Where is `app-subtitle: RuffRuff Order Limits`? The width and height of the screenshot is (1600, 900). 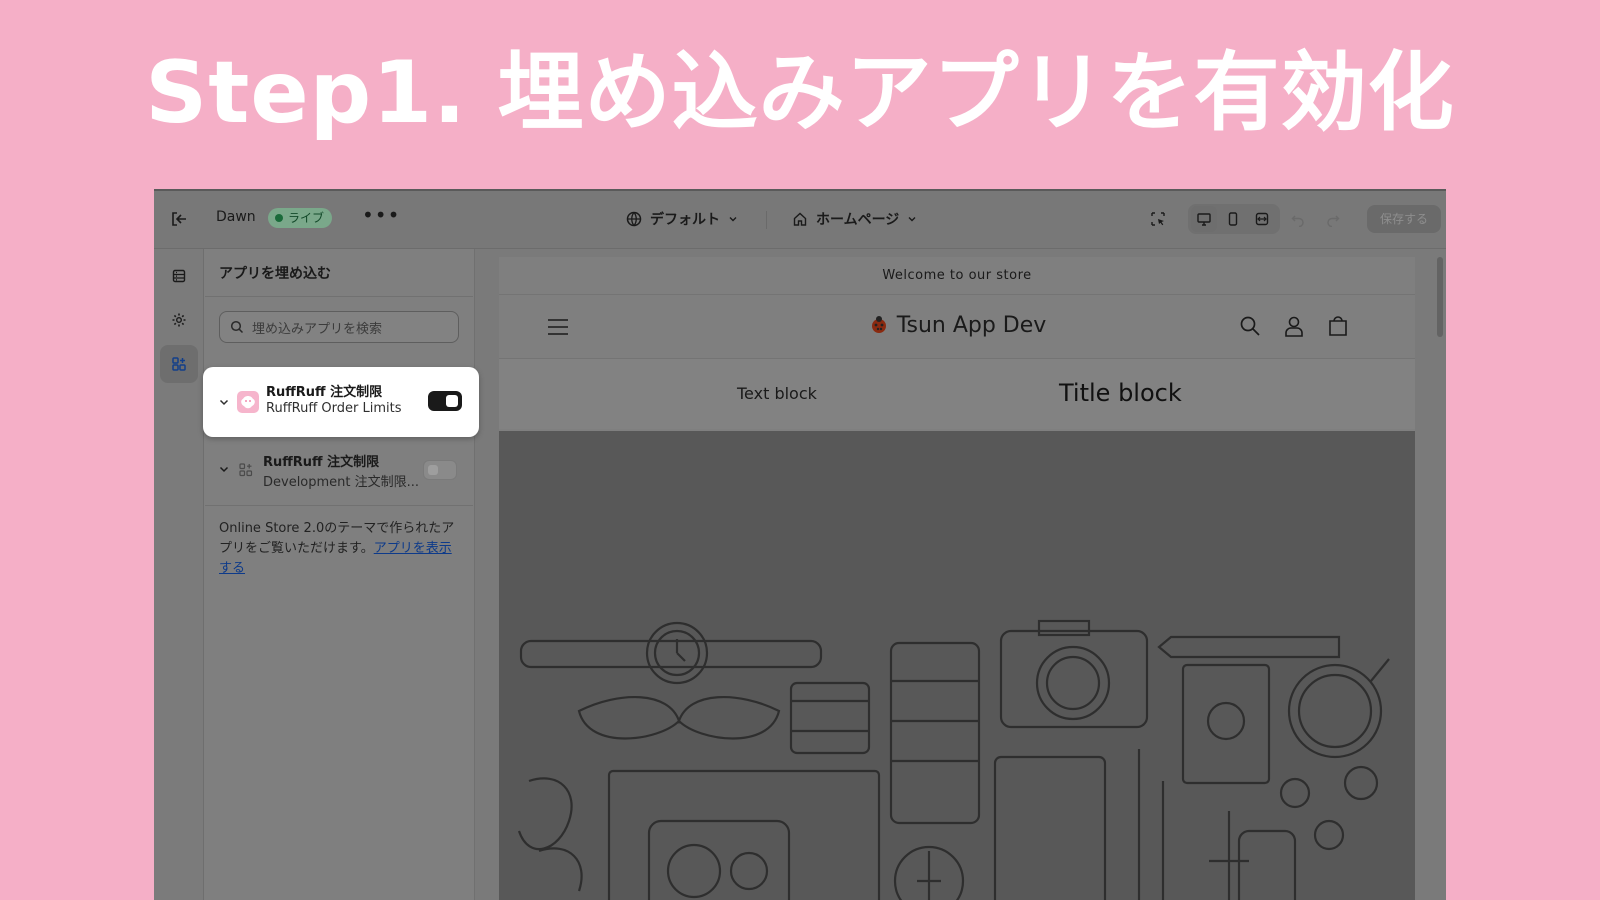
app-subtitle: RuffRuff Order Limits is located at coordinates (334, 408).